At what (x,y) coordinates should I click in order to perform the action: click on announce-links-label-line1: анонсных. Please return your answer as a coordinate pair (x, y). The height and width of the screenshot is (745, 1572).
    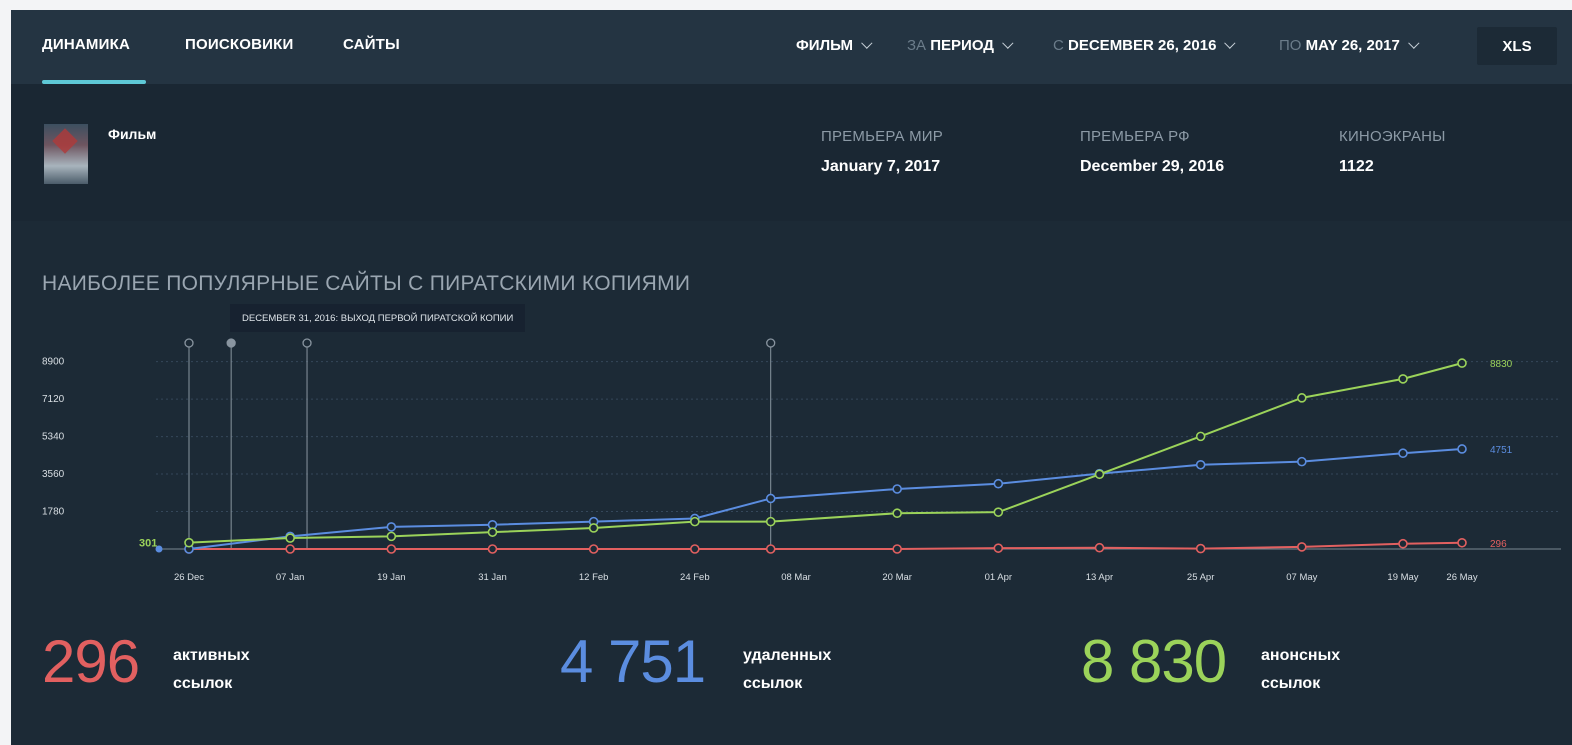
    Looking at the image, I should click on (1301, 655).